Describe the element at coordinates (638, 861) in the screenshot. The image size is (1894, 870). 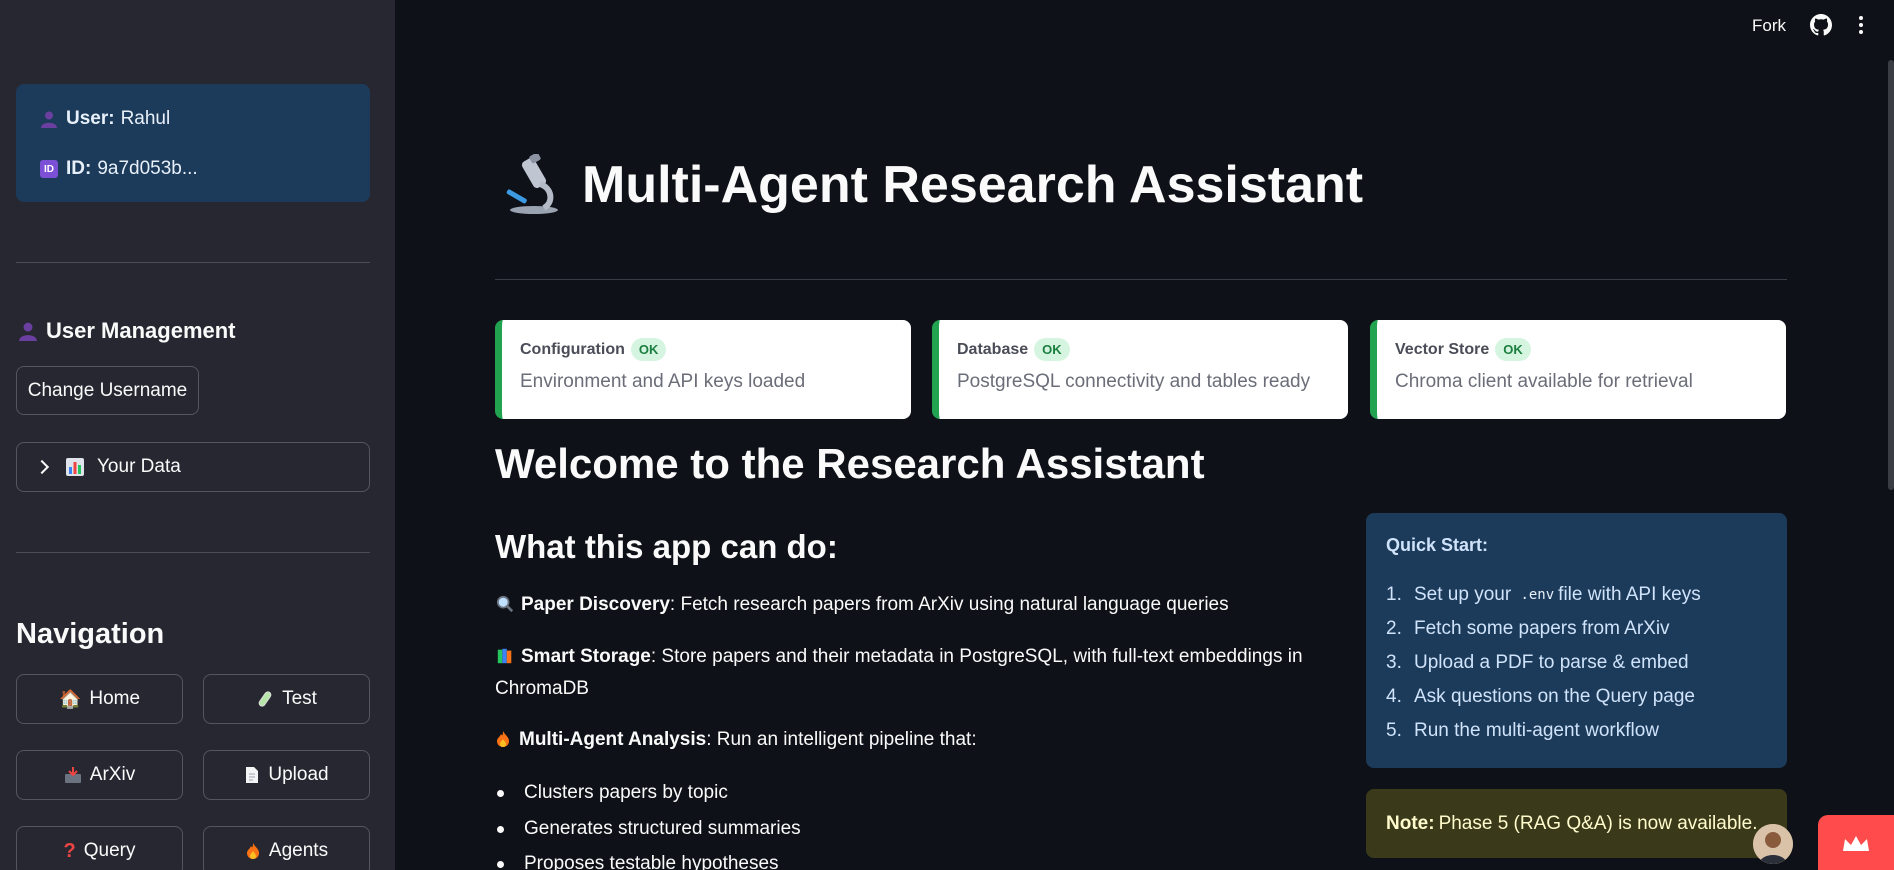
I see `list-item: Proposes testable hypotheses` at that location.